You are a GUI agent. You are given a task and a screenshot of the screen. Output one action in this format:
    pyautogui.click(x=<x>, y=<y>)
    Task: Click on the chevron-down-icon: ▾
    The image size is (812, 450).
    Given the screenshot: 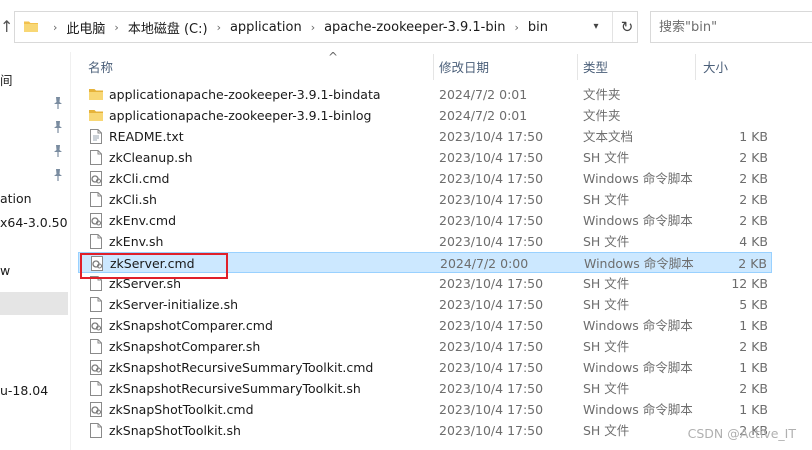 What is the action you would take?
    pyautogui.click(x=596, y=27)
    